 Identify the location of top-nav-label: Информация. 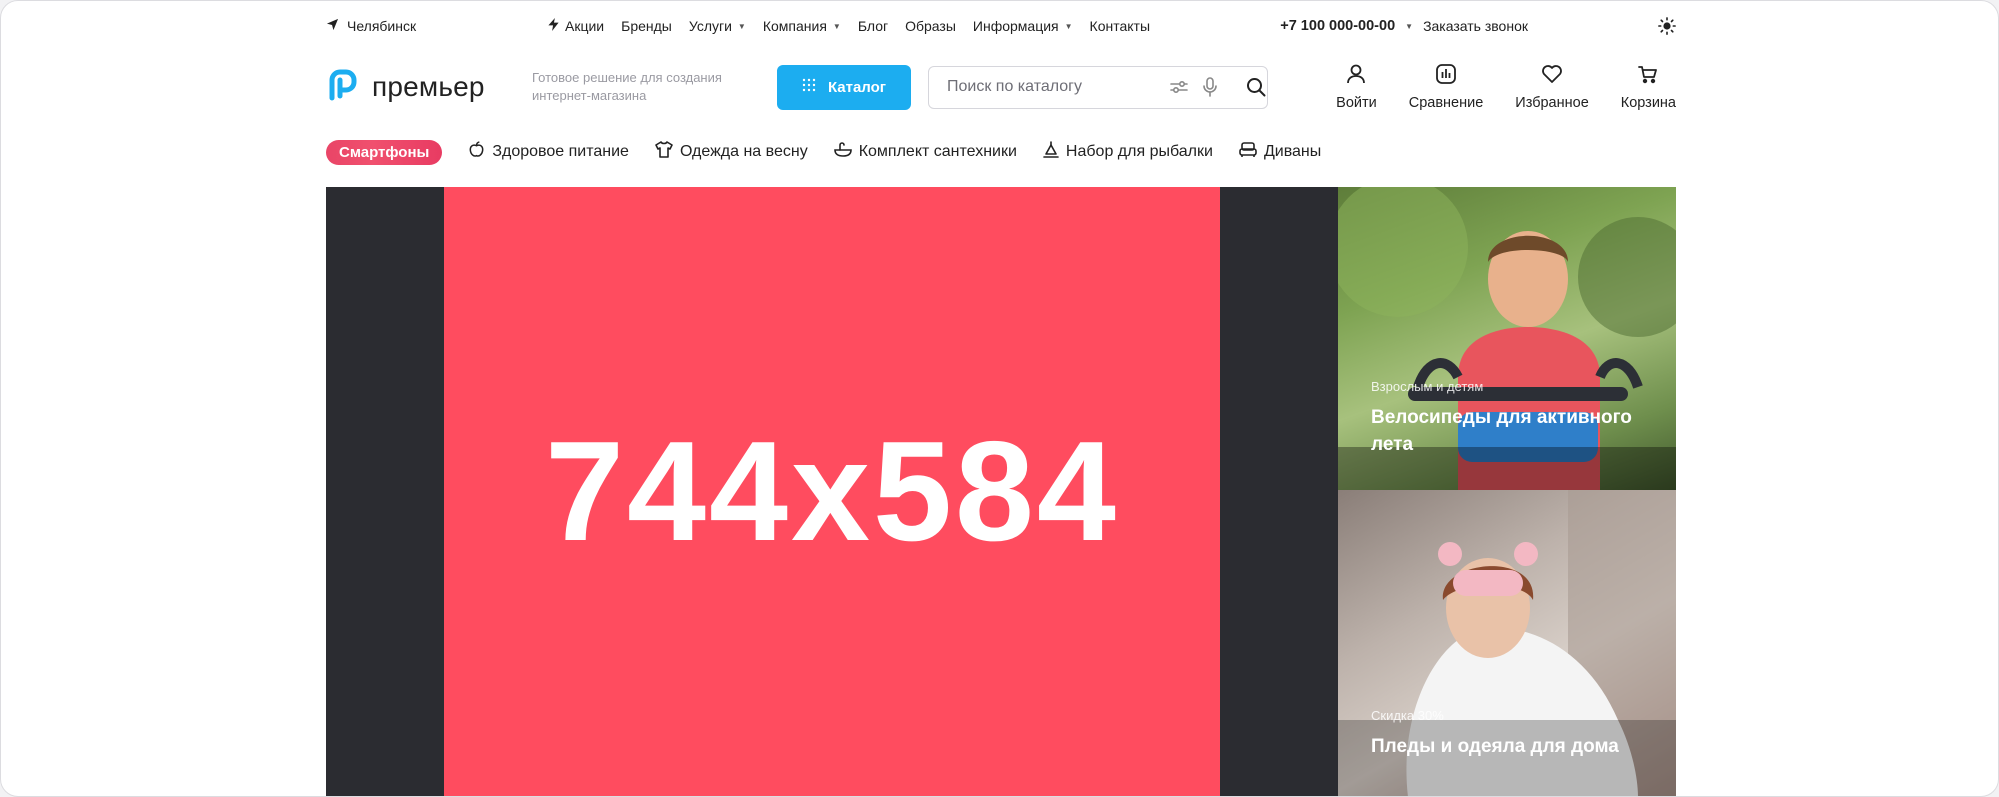
(1015, 26).